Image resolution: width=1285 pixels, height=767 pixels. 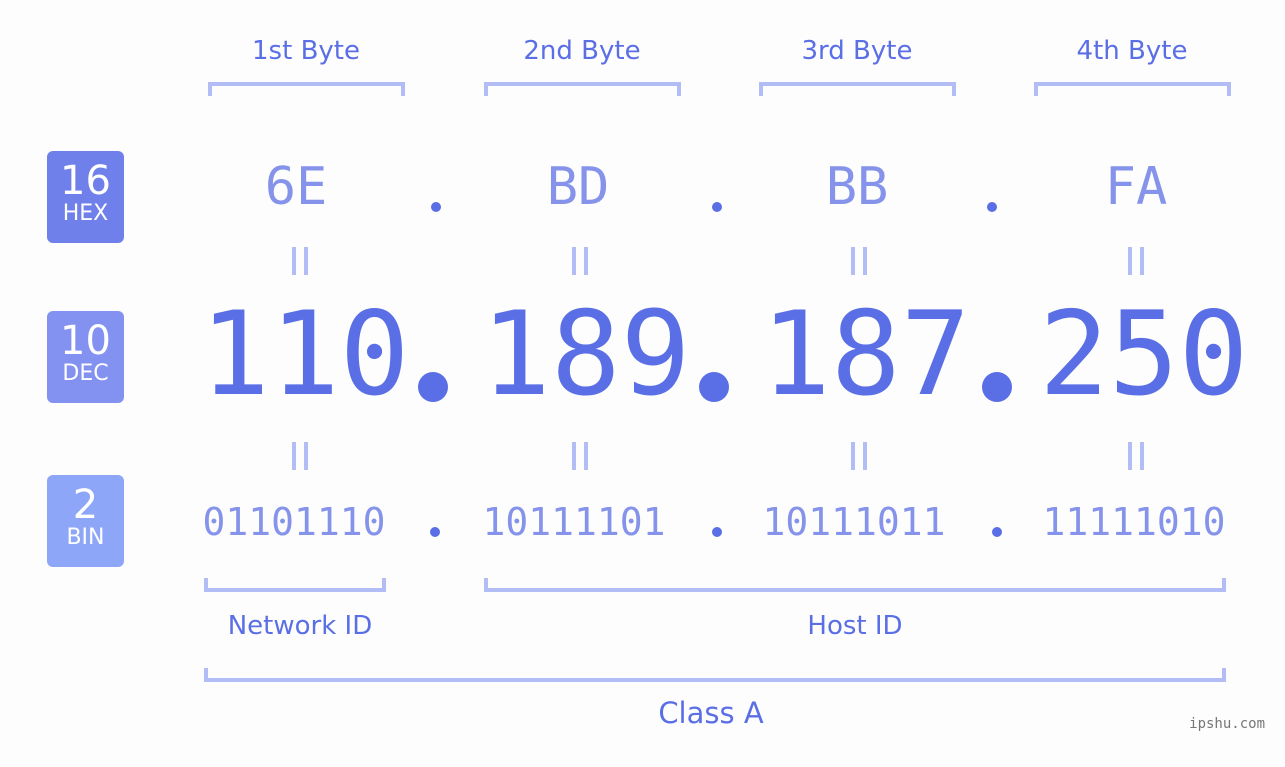 I want to click on byte-header-4: 4th Byte, so click(x=1132, y=51).